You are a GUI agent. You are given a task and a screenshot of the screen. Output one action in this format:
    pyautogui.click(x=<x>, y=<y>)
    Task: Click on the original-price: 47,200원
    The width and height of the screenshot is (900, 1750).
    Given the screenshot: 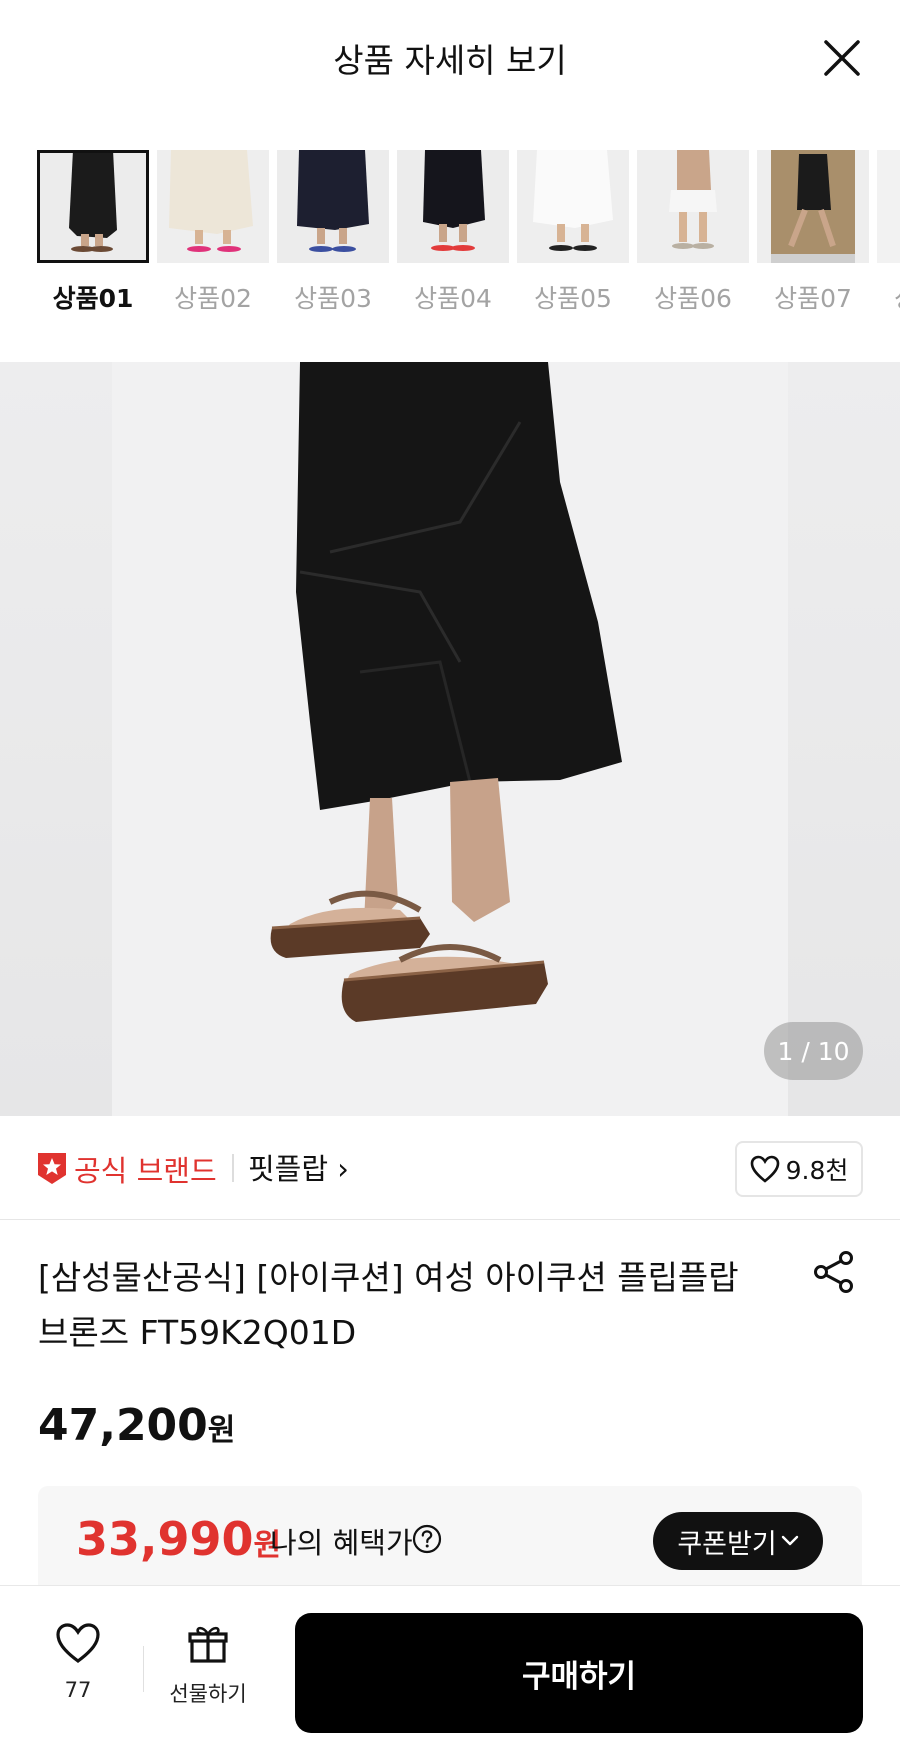 What is the action you would take?
    pyautogui.click(x=136, y=1425)
    